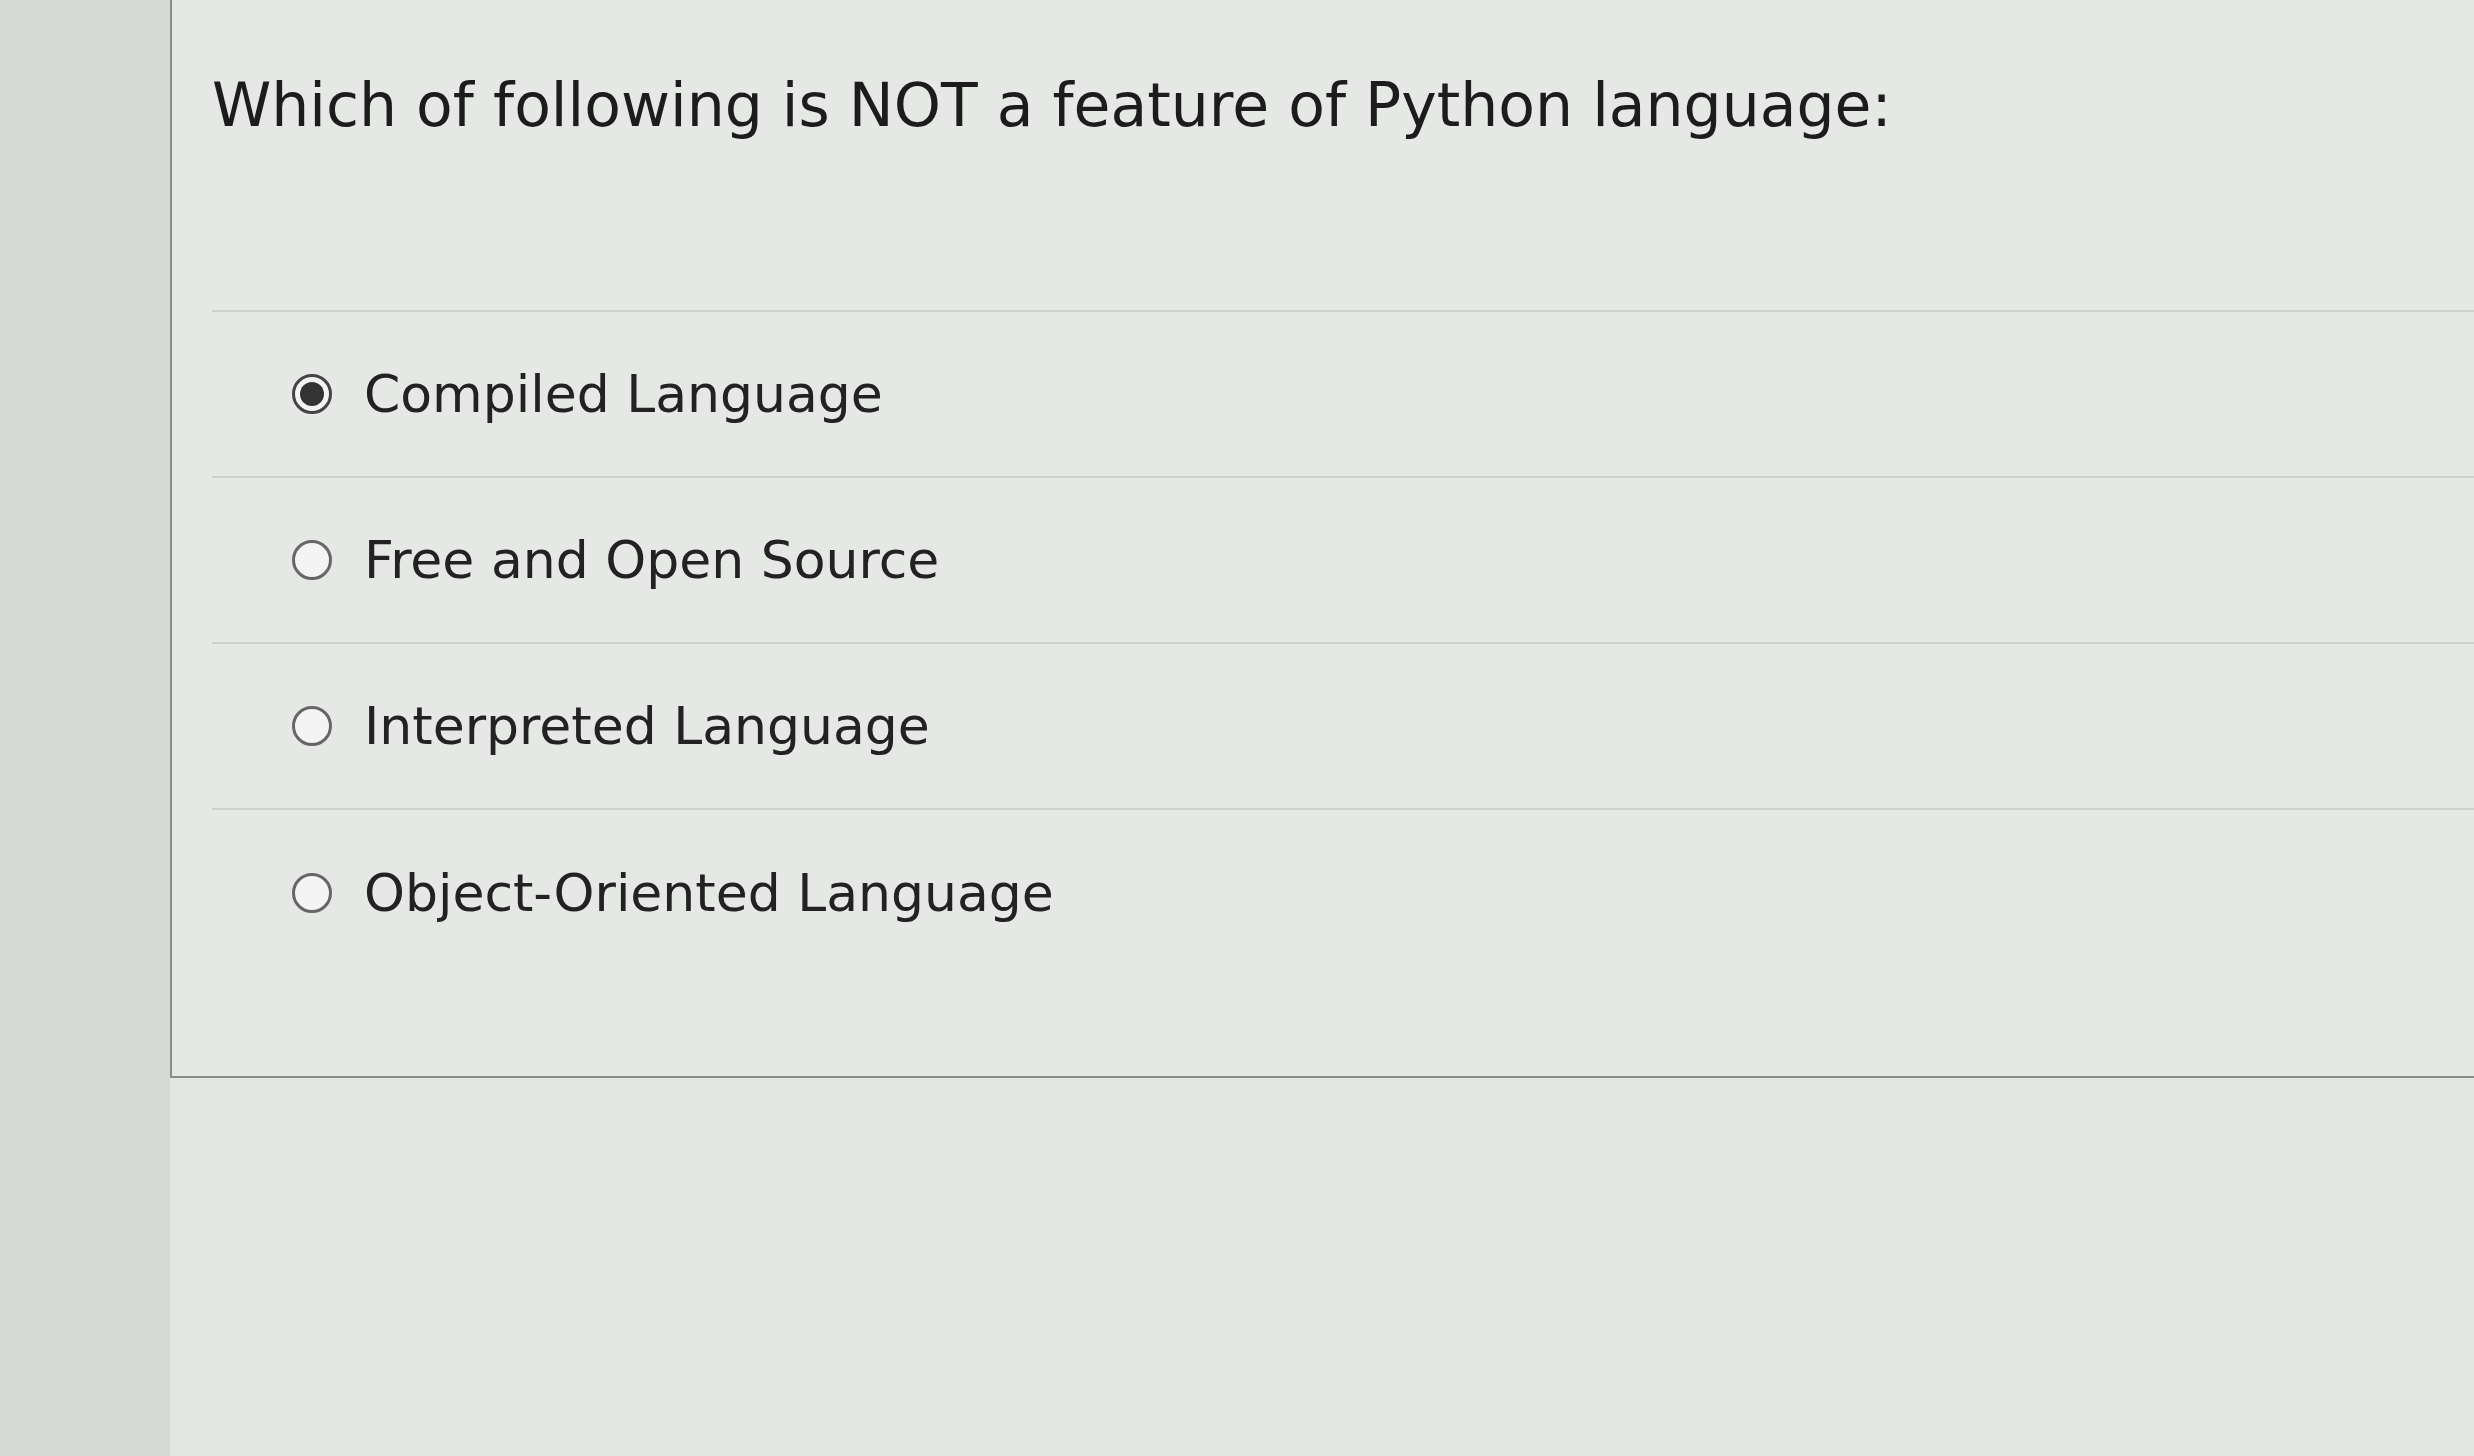  Describe the element at coordinates (647, 726) in the screenshot. I see `option-label: Interpreted Language` at that location.